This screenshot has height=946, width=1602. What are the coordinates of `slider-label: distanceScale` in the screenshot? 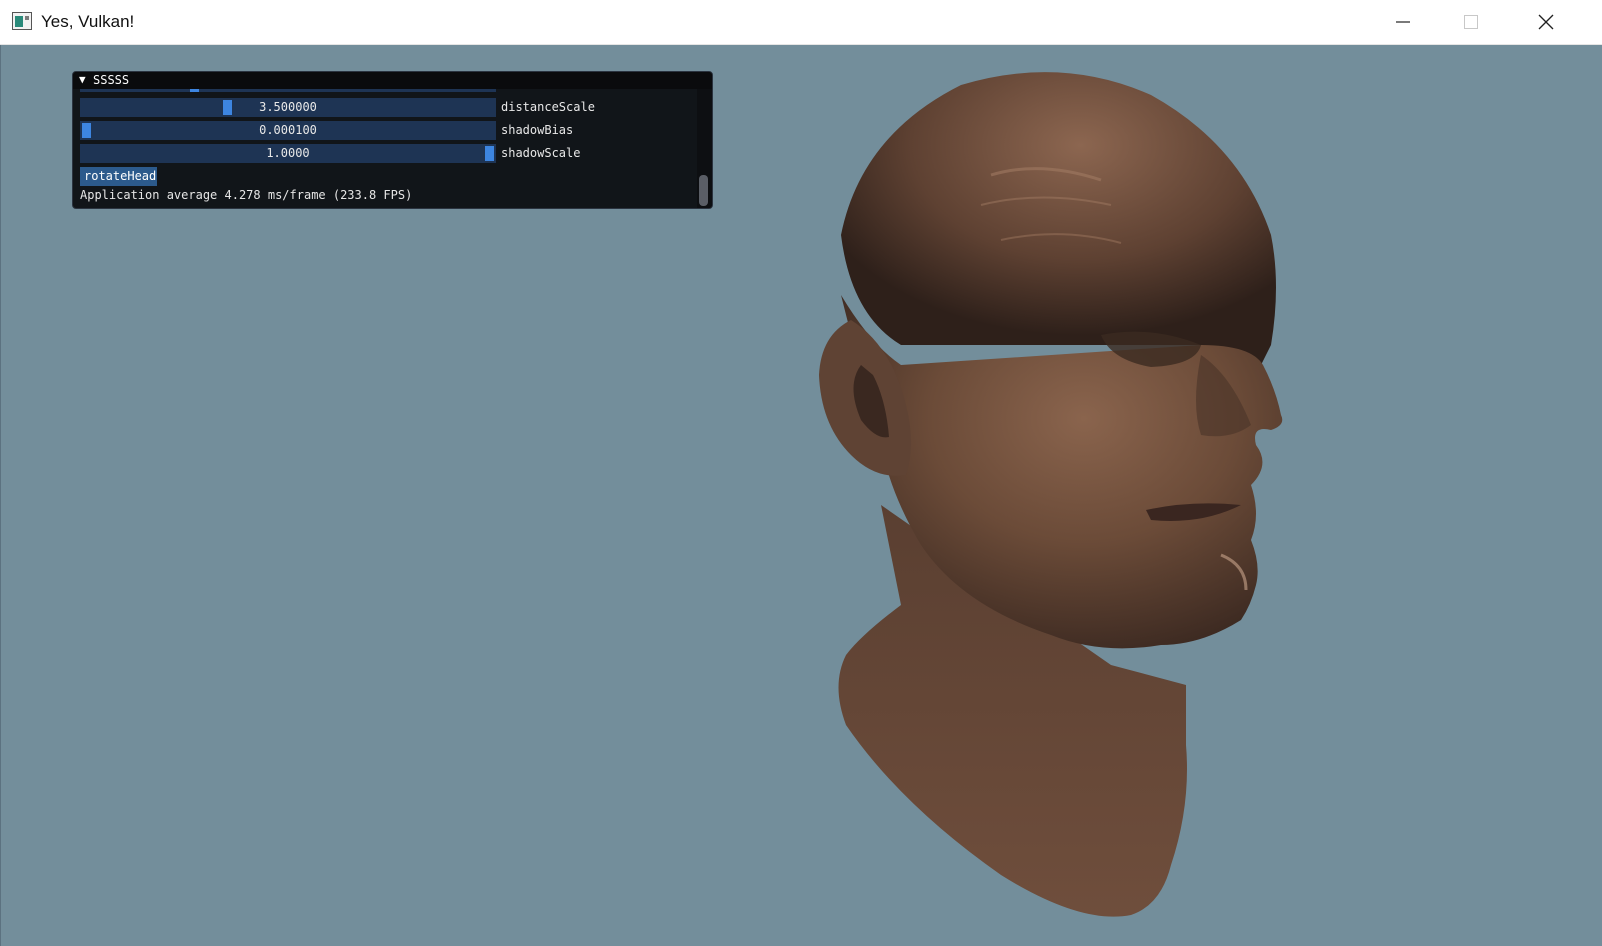 It's located at (548, 107).